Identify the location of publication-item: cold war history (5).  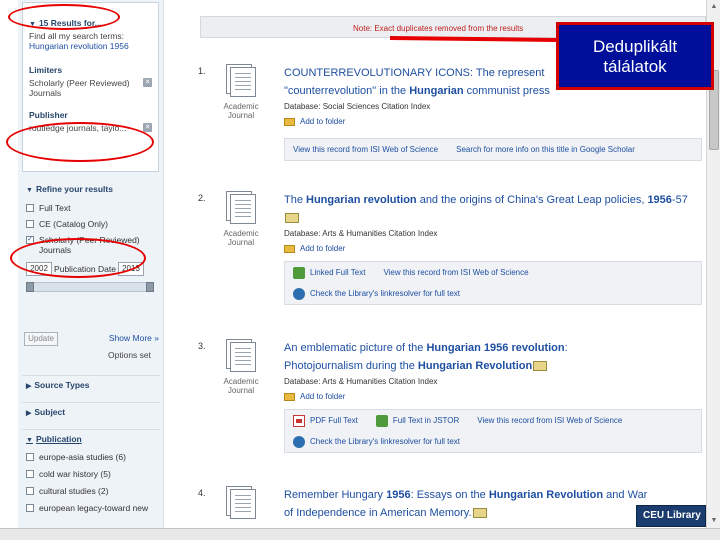
(93, 474).